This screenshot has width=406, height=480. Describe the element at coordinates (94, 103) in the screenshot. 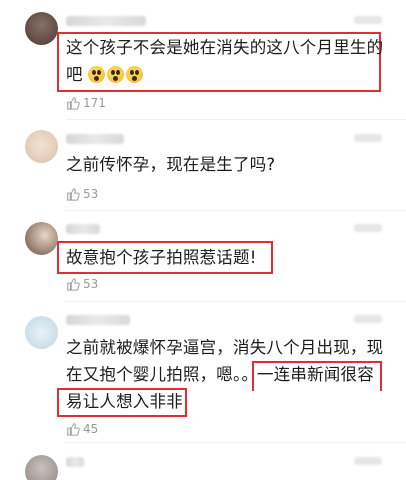

I see `like-count: 171` at that location.